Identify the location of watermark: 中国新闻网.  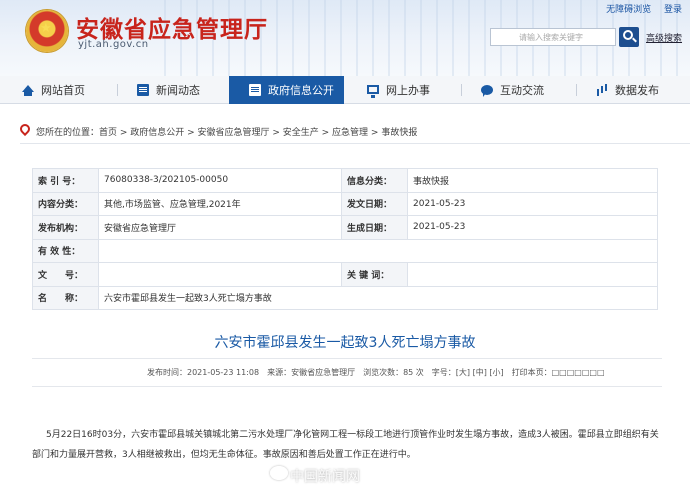
(325, 477).